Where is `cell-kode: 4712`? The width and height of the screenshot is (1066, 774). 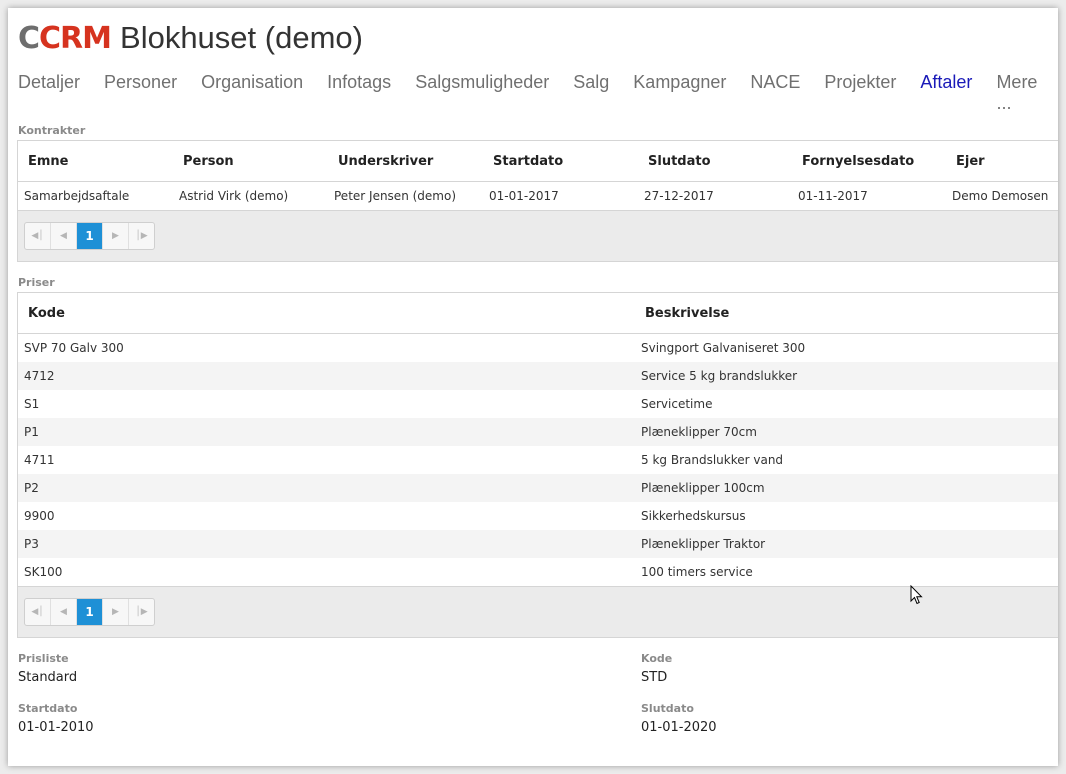 cell-kode: 4712 is located at coordinates (326, 376).